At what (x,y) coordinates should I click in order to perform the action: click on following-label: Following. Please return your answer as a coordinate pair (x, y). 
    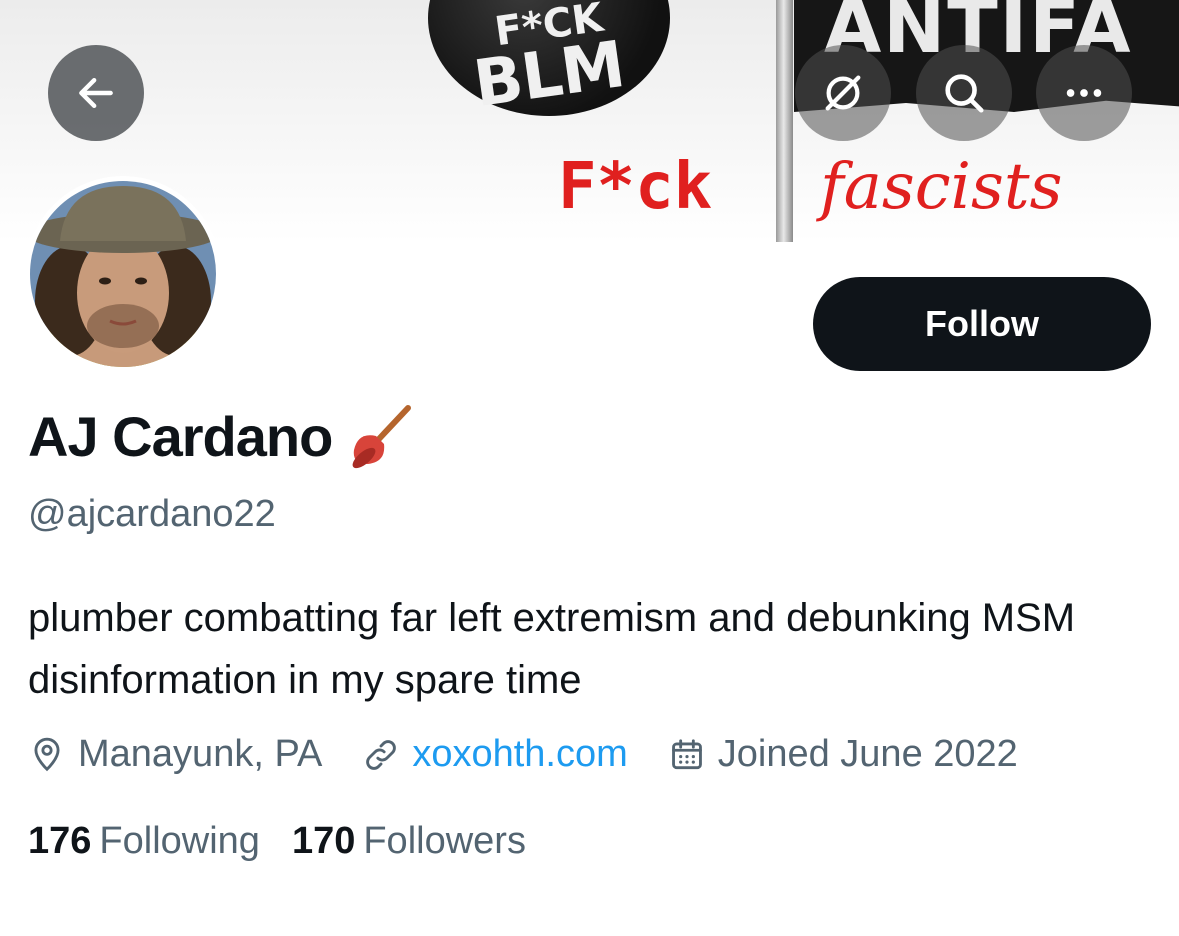
    Looking at the image, I should click on (179, 841).